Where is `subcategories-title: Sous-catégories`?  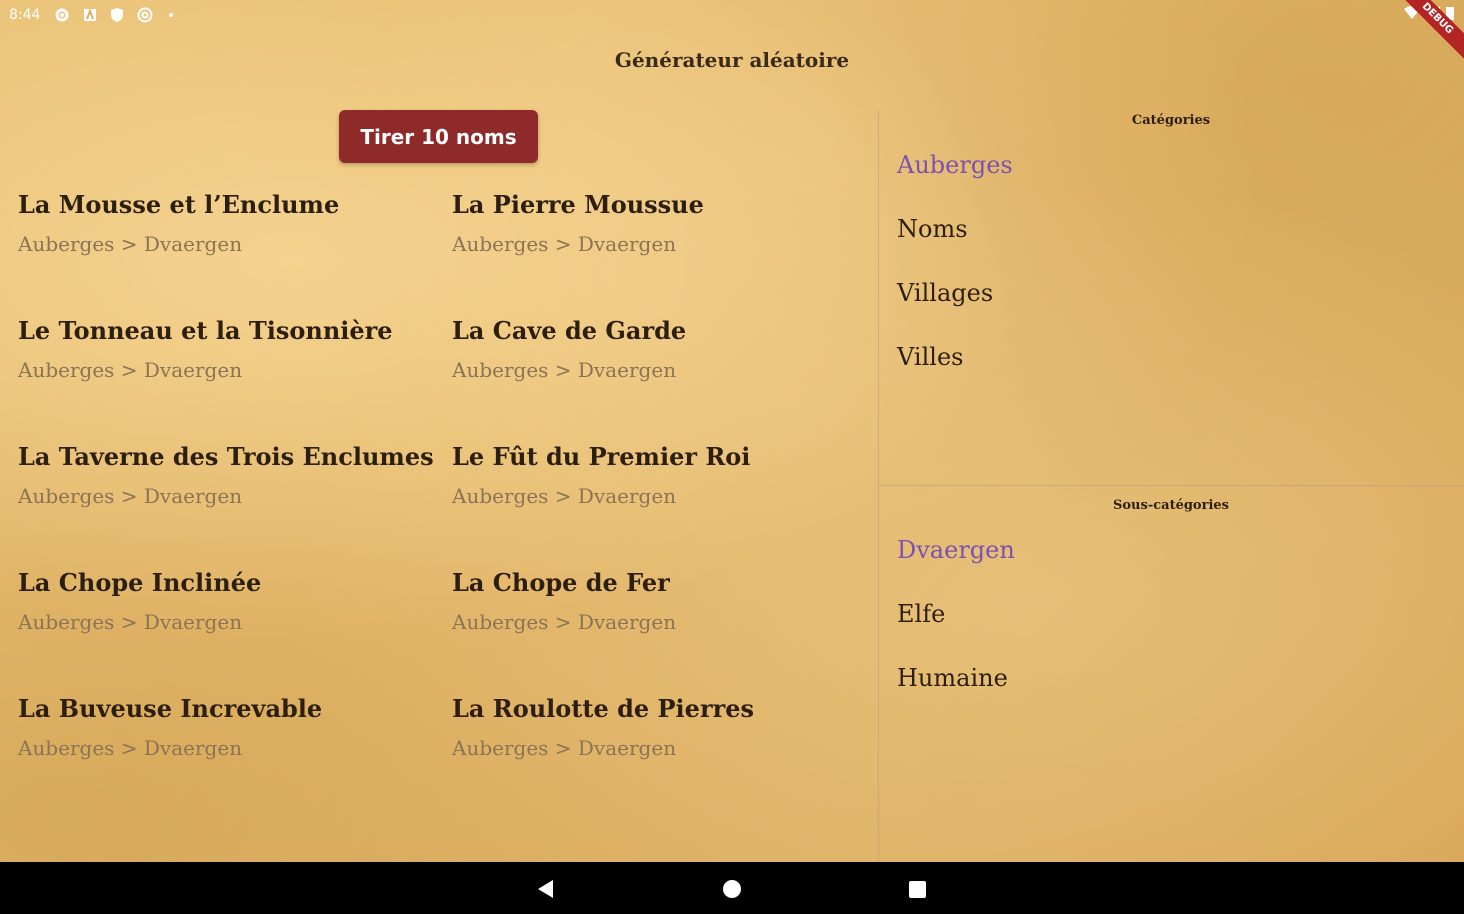
subcategories-title: Sous-catégories is located at coordinates (1171, 505).